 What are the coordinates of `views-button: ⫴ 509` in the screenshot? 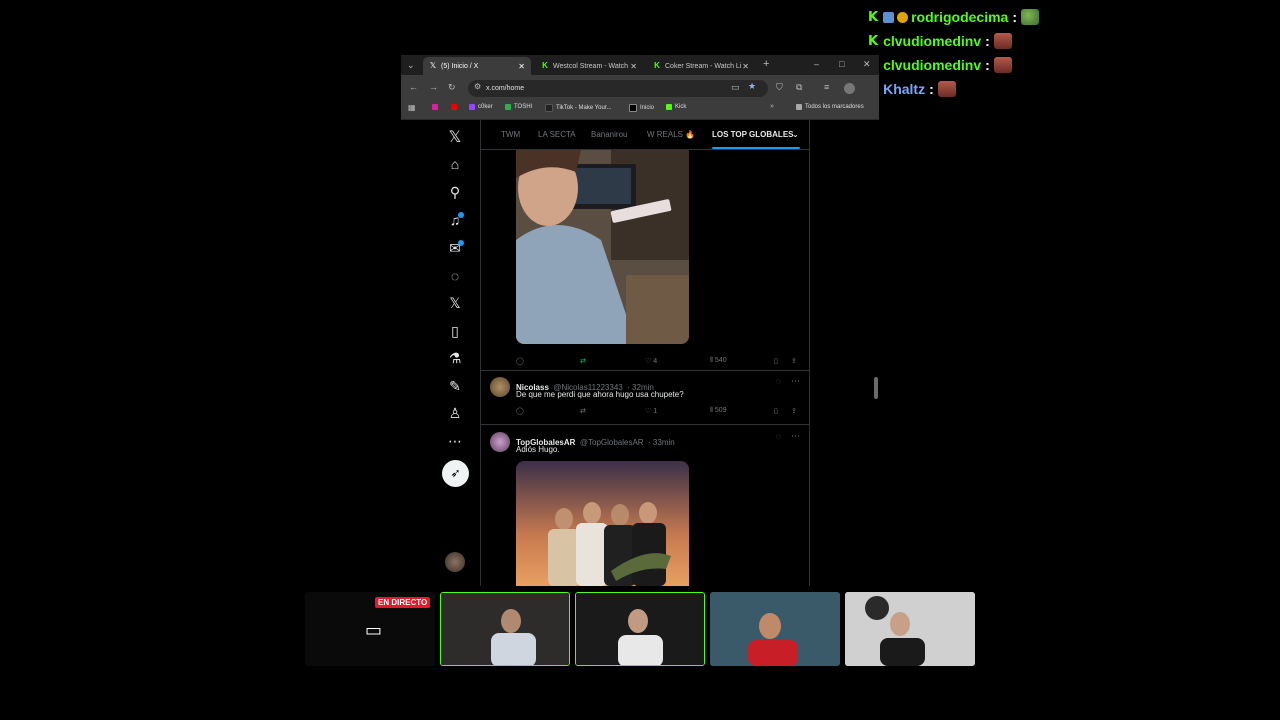 It's located at (718, 411).